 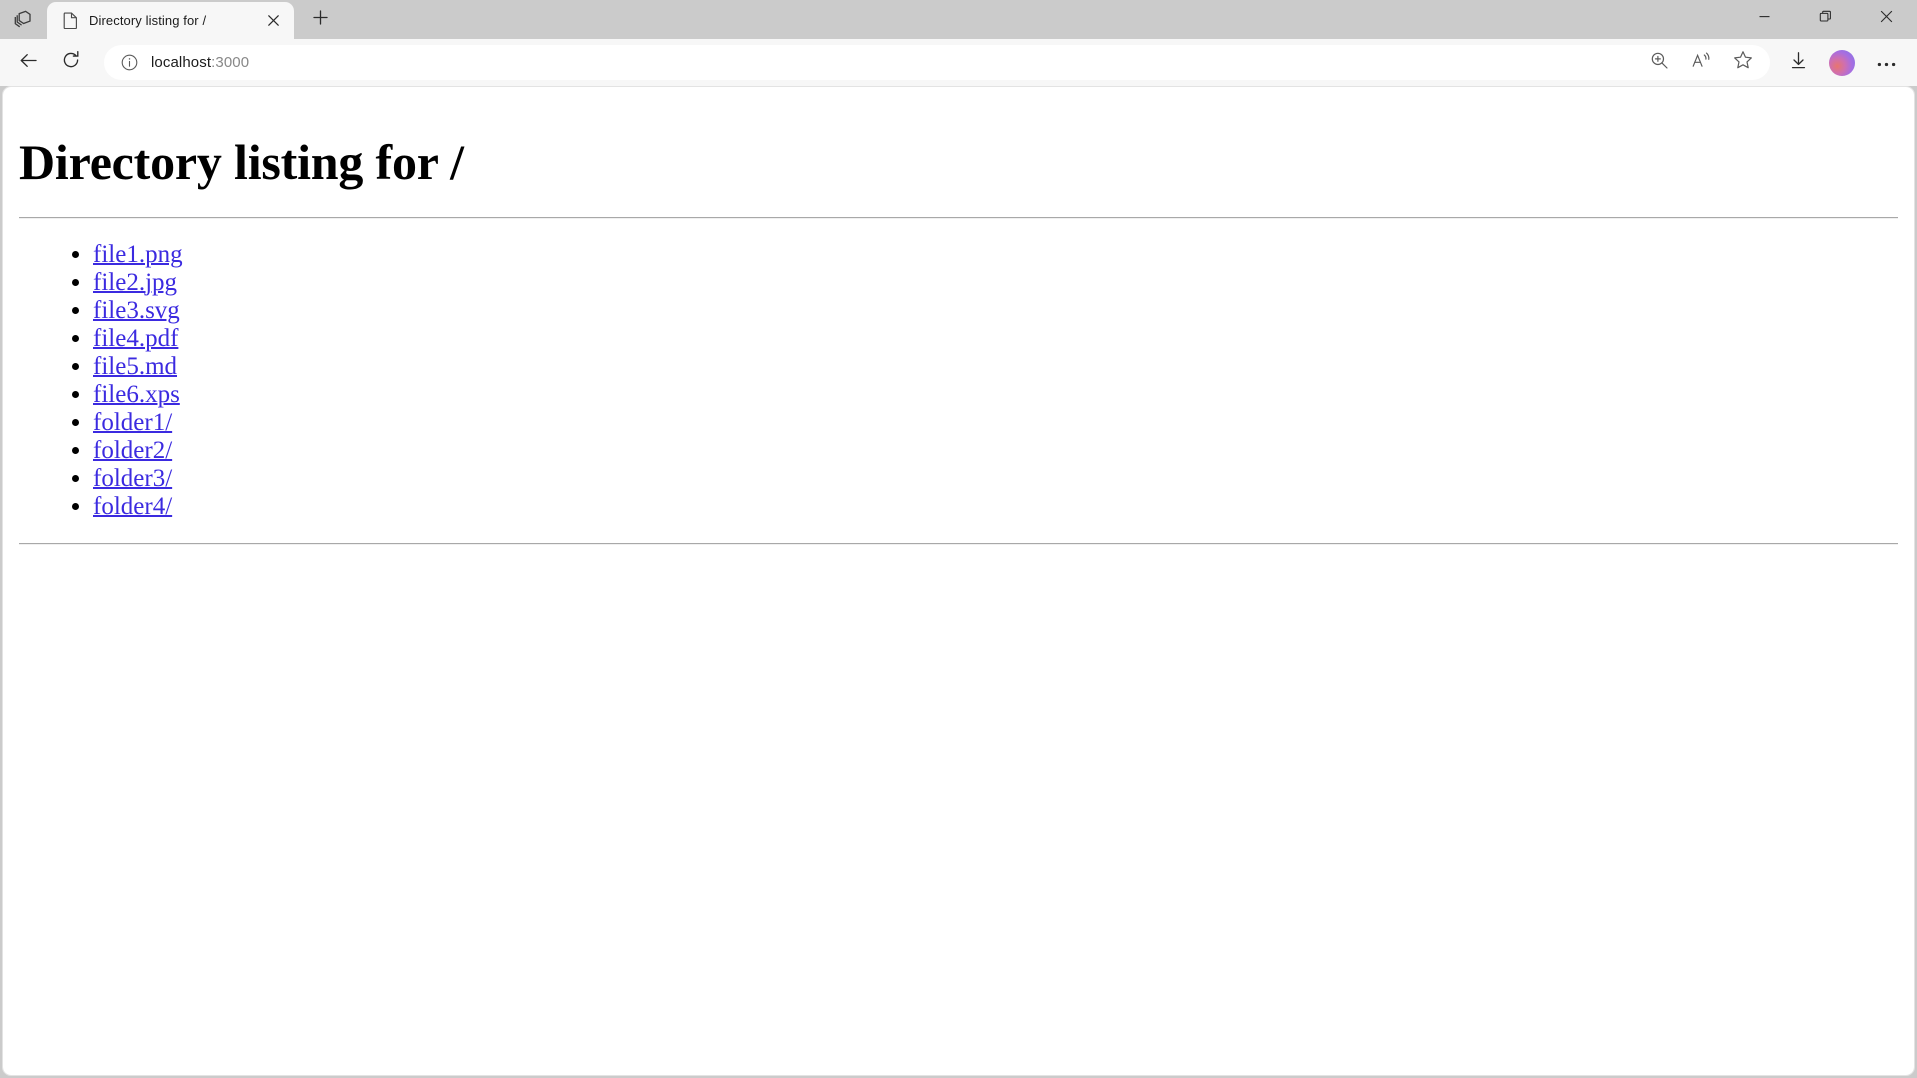 I want to click on back-arrow-icon, so click(x=28, y=63).